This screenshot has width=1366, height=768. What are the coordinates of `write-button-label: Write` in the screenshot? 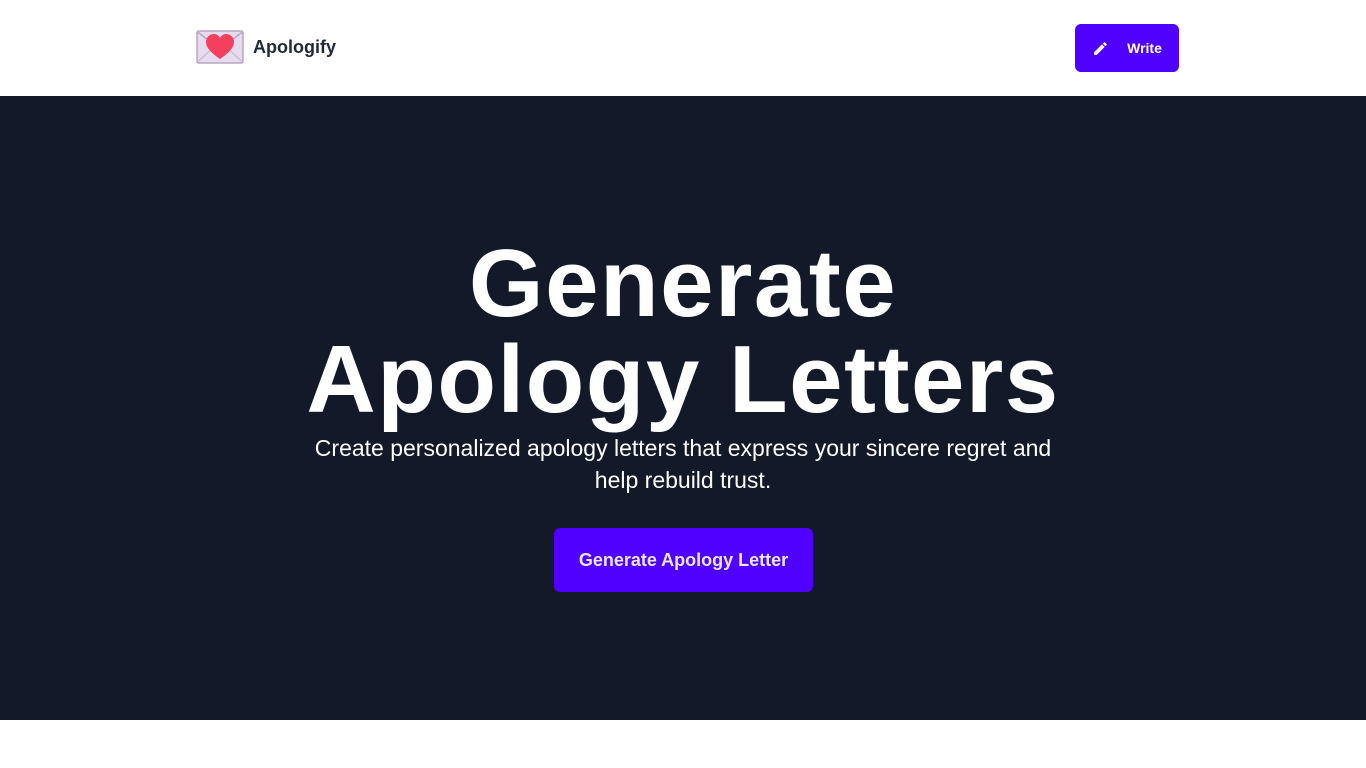 It's located at (1144, 48).